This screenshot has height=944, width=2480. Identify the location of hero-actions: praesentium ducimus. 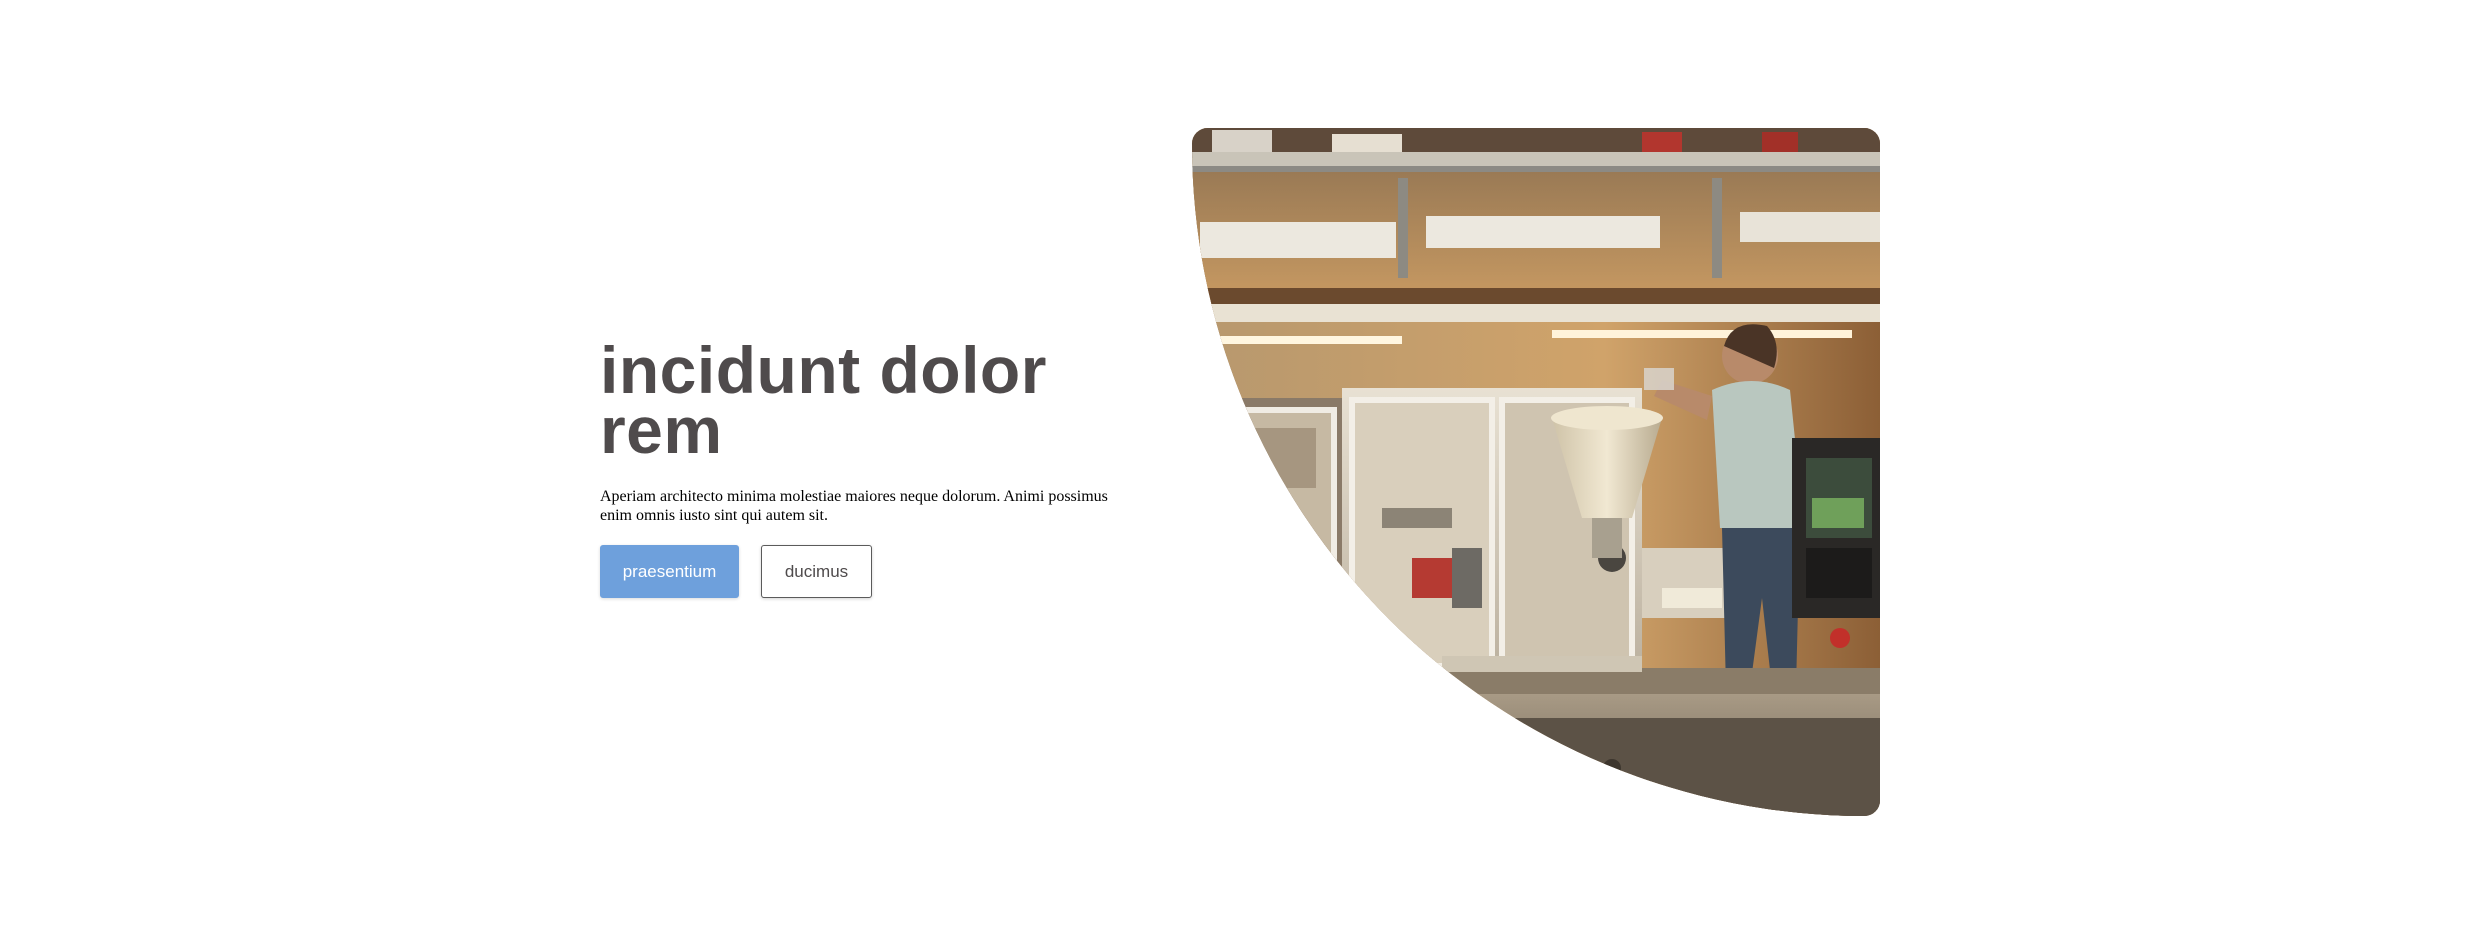
(860, 571).